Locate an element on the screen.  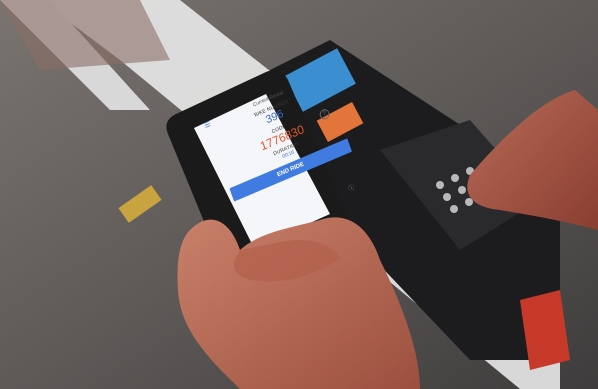
menu-icon: ☰ is located at coordinates (207, 125).